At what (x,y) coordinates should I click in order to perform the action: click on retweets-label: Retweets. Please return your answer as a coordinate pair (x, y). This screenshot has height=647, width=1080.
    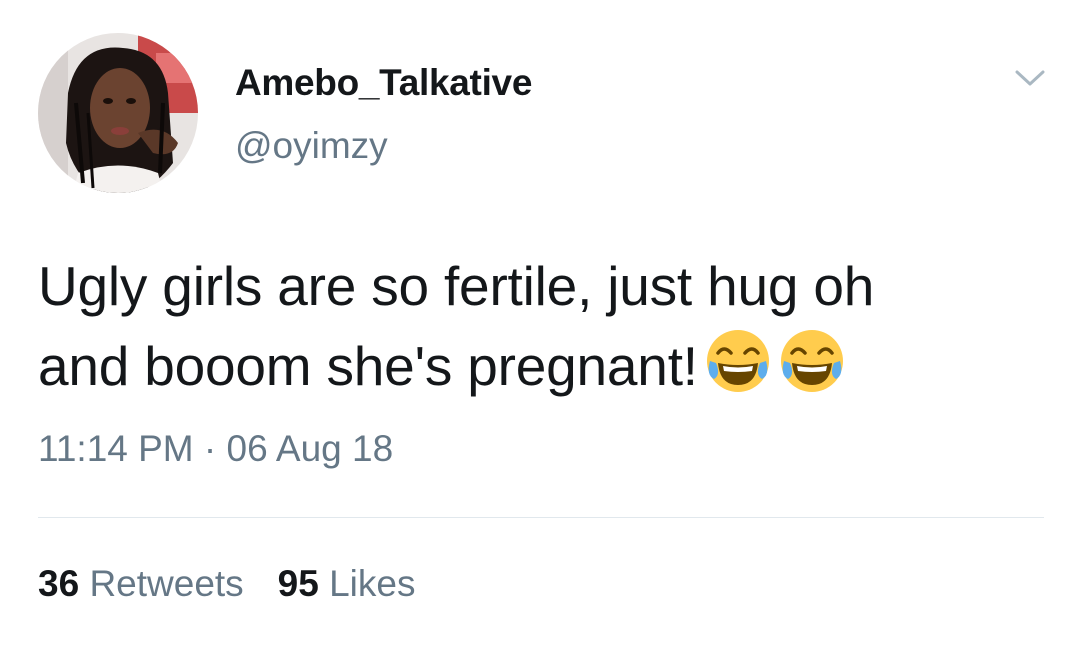
    Looking at the image, I should click on (166, 583).